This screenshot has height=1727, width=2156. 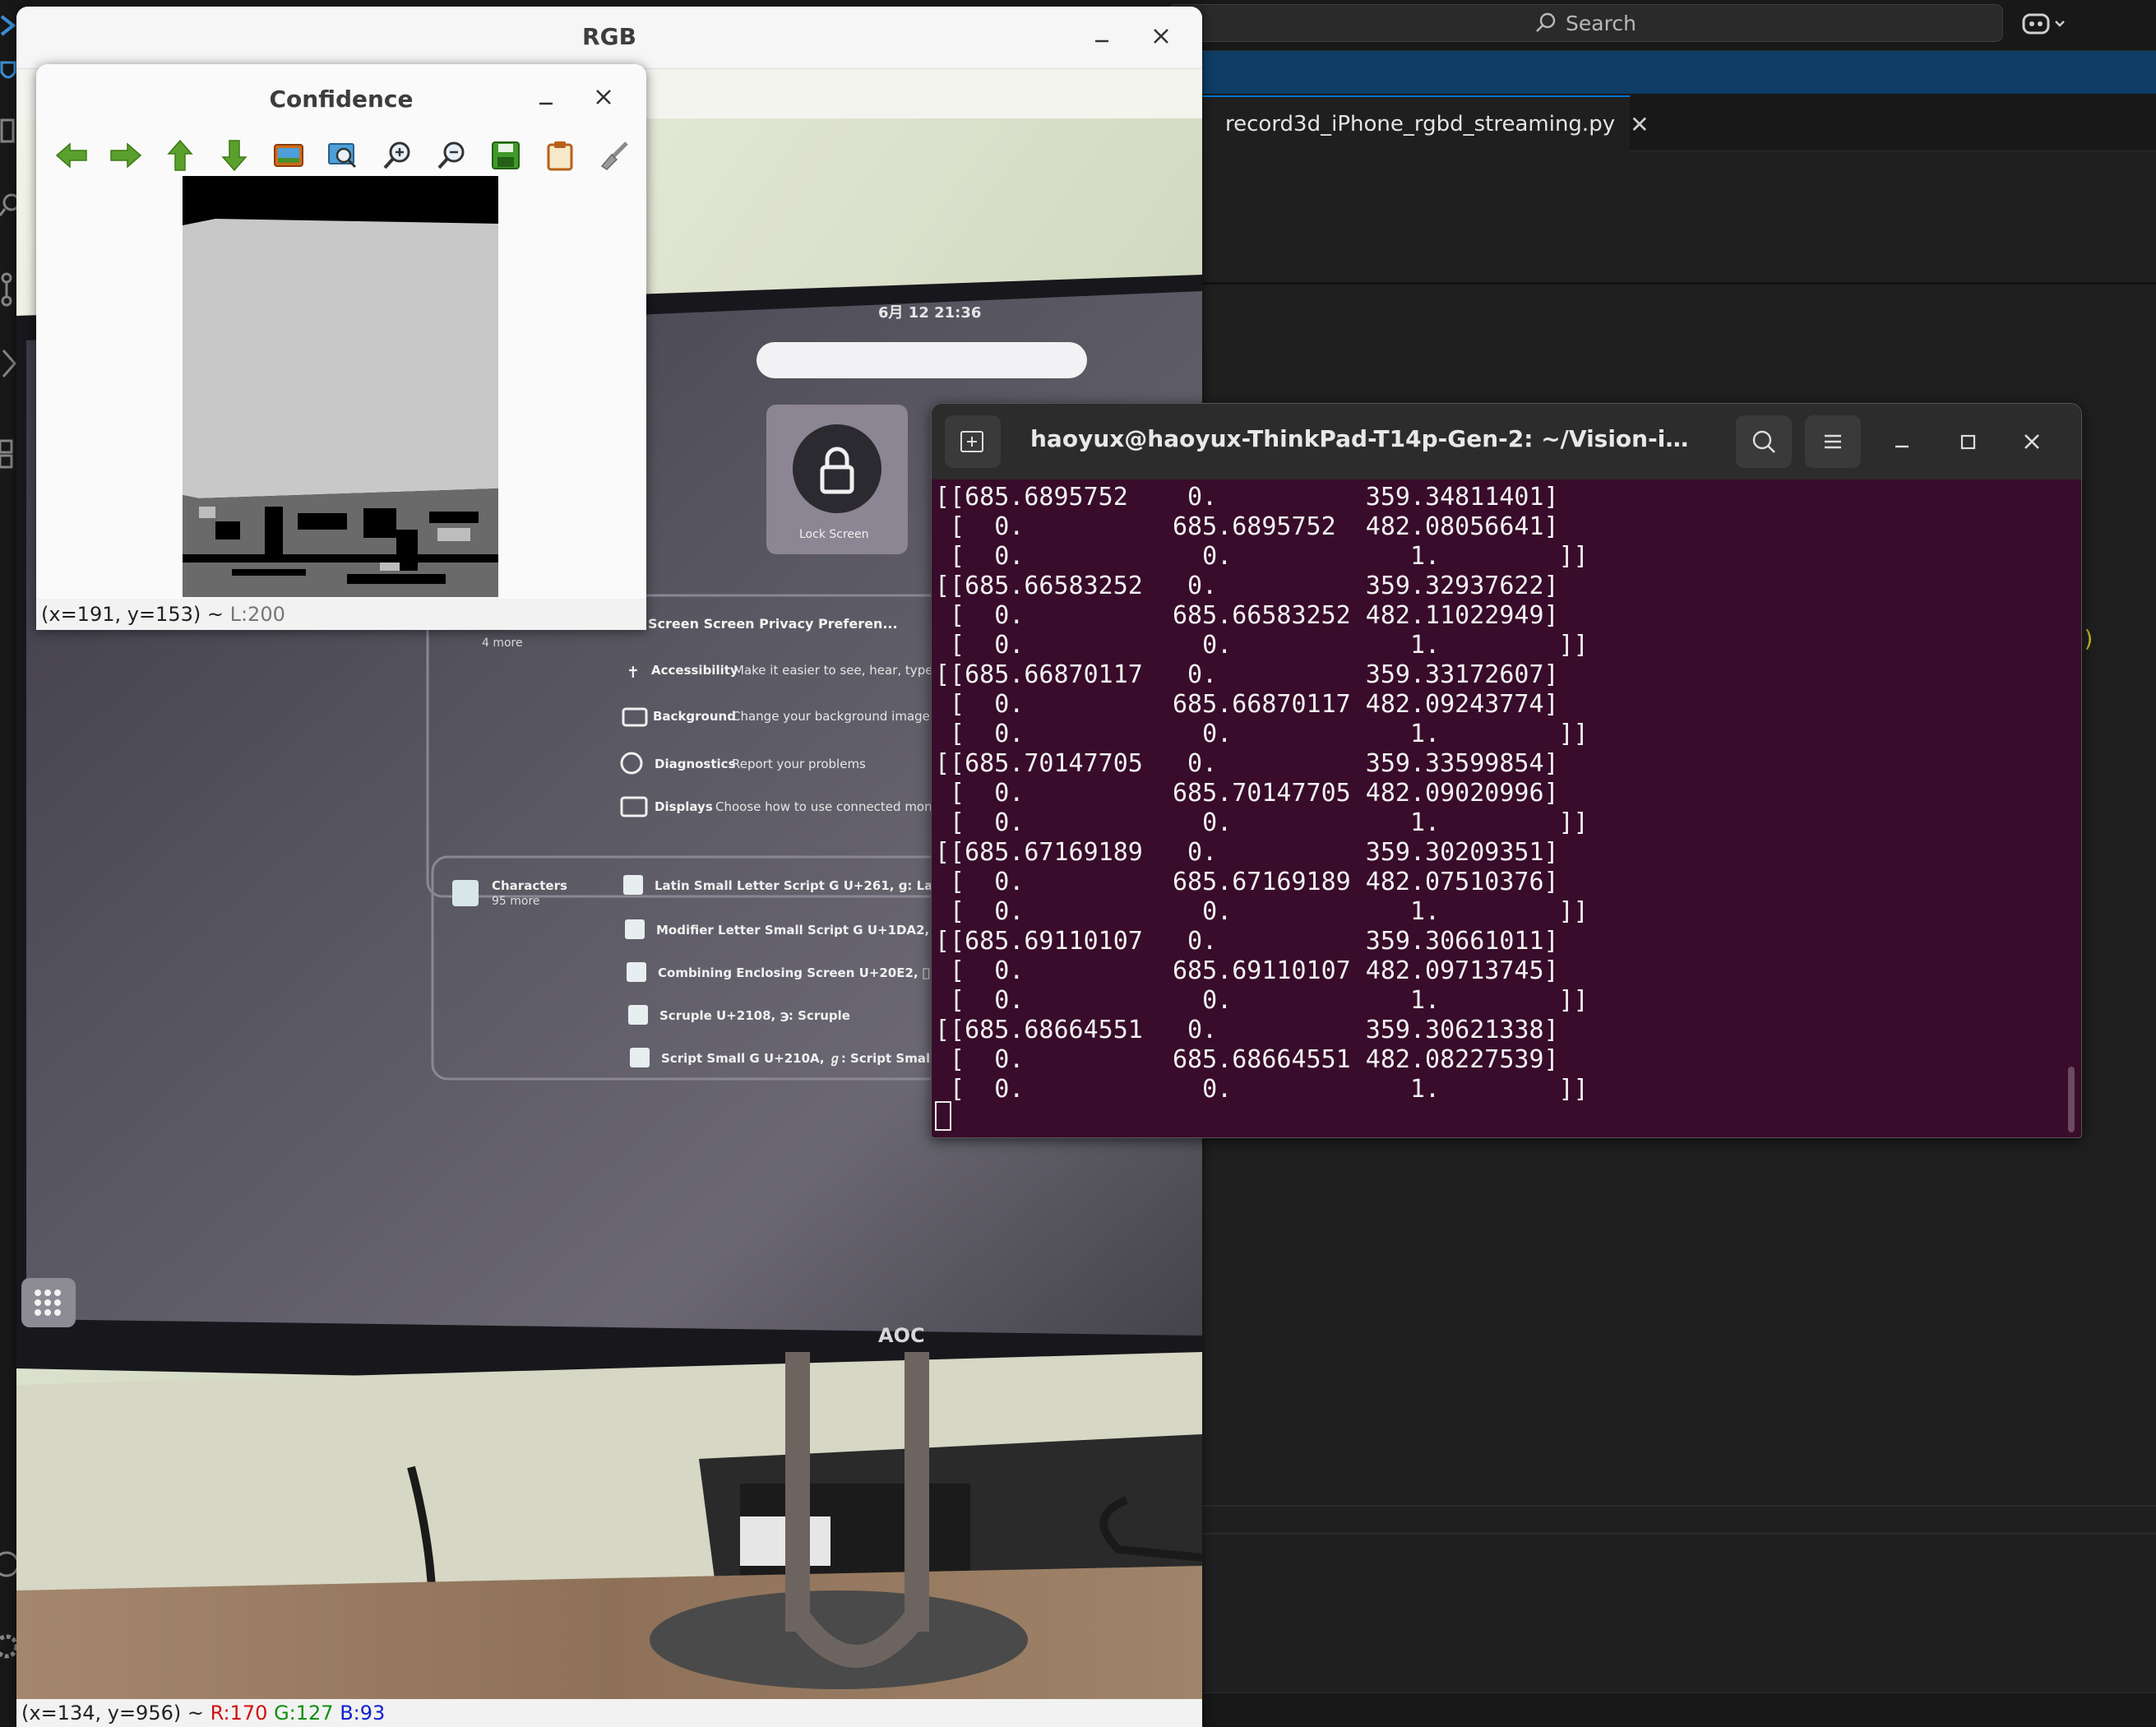 What do you see at coordinates (1247, 674) in the screenshot?
I see `terminal-line: [[685.66870117 0. 359.33172607]` at bounding box center [1247, 674].